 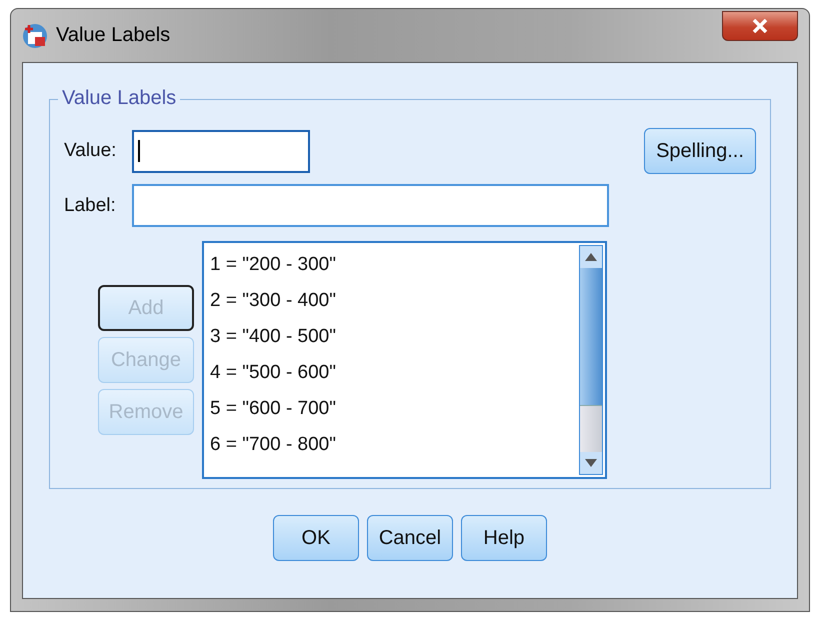 What do you see at coordinates (390, 445) in the screenshot?
I see `list-item: 6 = "700 - 800"` at bounding box center [390, 445].